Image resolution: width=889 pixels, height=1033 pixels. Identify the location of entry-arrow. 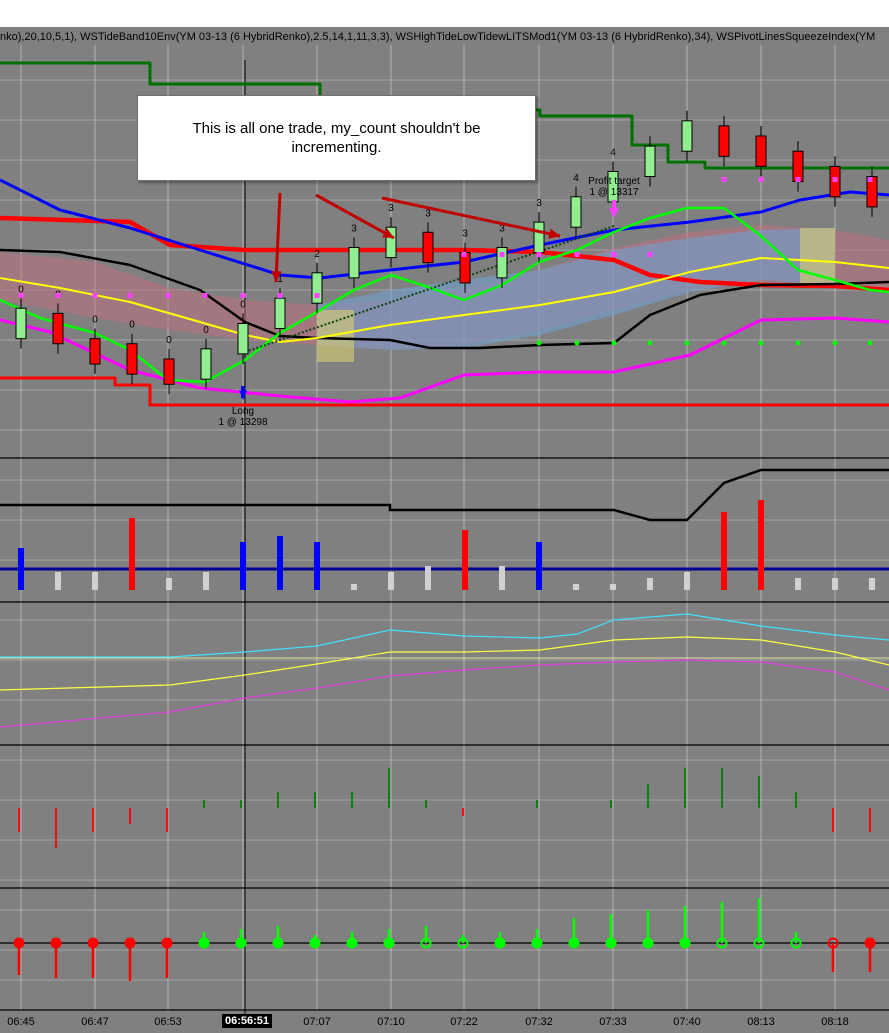
(243, 392).